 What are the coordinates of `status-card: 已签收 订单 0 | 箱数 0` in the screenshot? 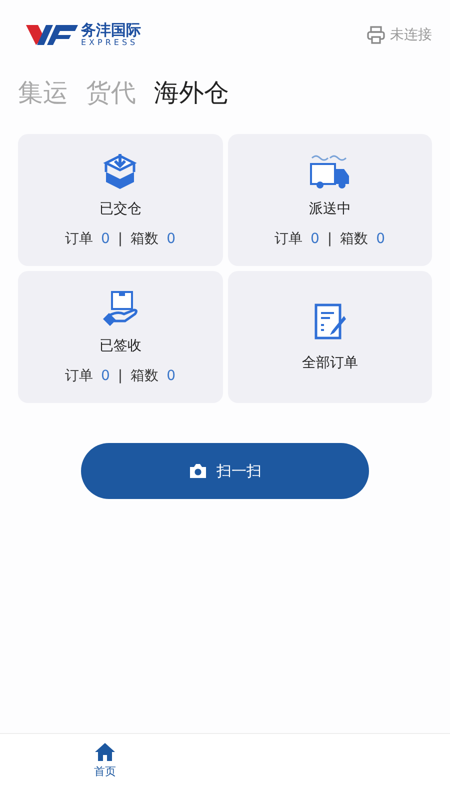 It's located at (120, 337).